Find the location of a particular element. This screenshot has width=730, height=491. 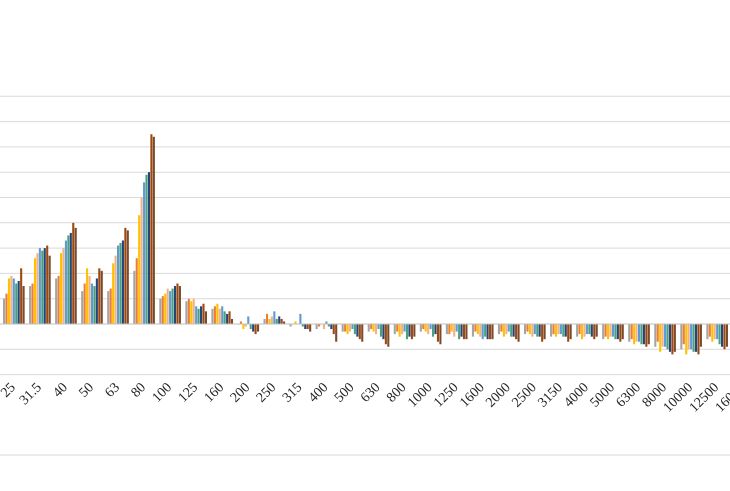

bar-2500-s9 is located at coordinates (544, 332).